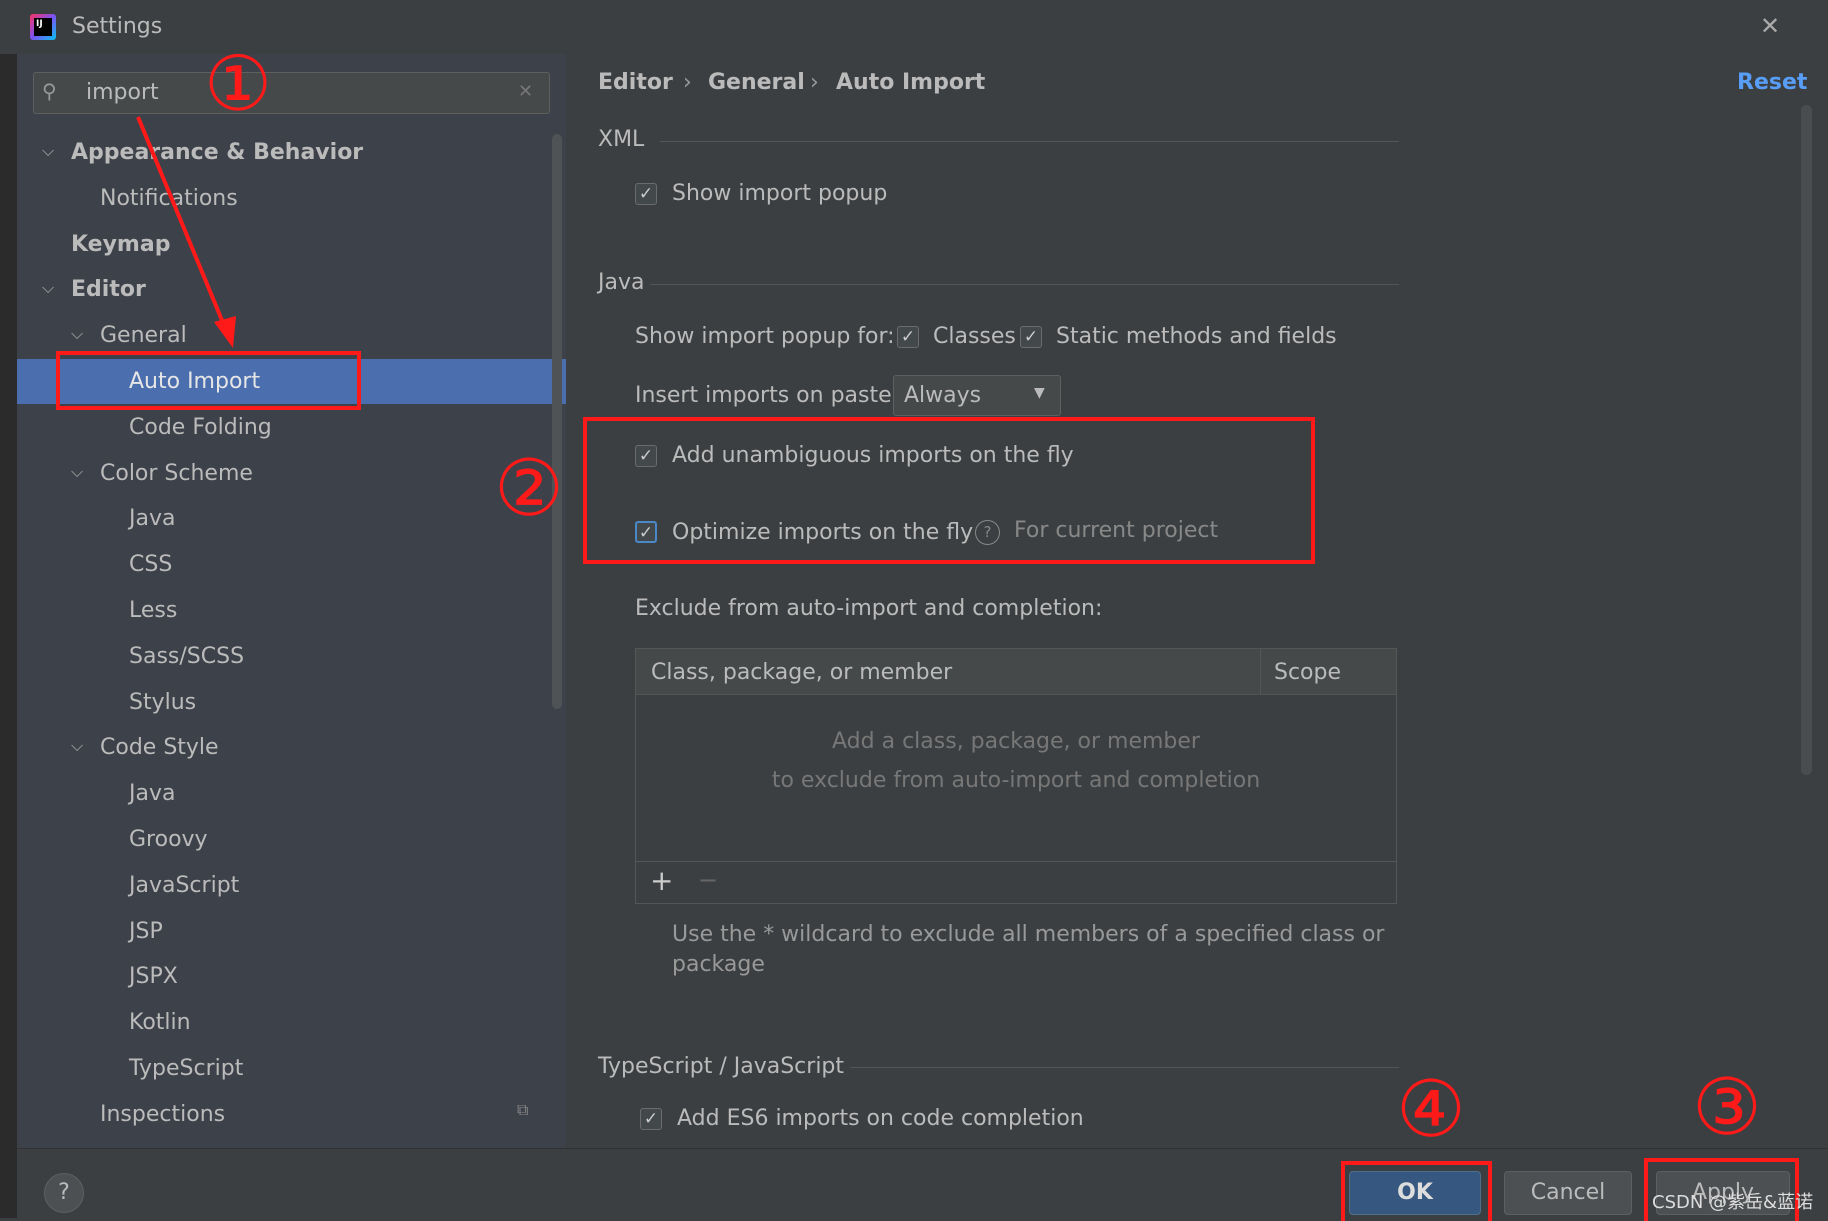 The image size is (1828, 1221). What do you see at coordinates (525, 91) in the screenshot?
I see `clear-search-icon: ✕` at bounding box center [525, 91].